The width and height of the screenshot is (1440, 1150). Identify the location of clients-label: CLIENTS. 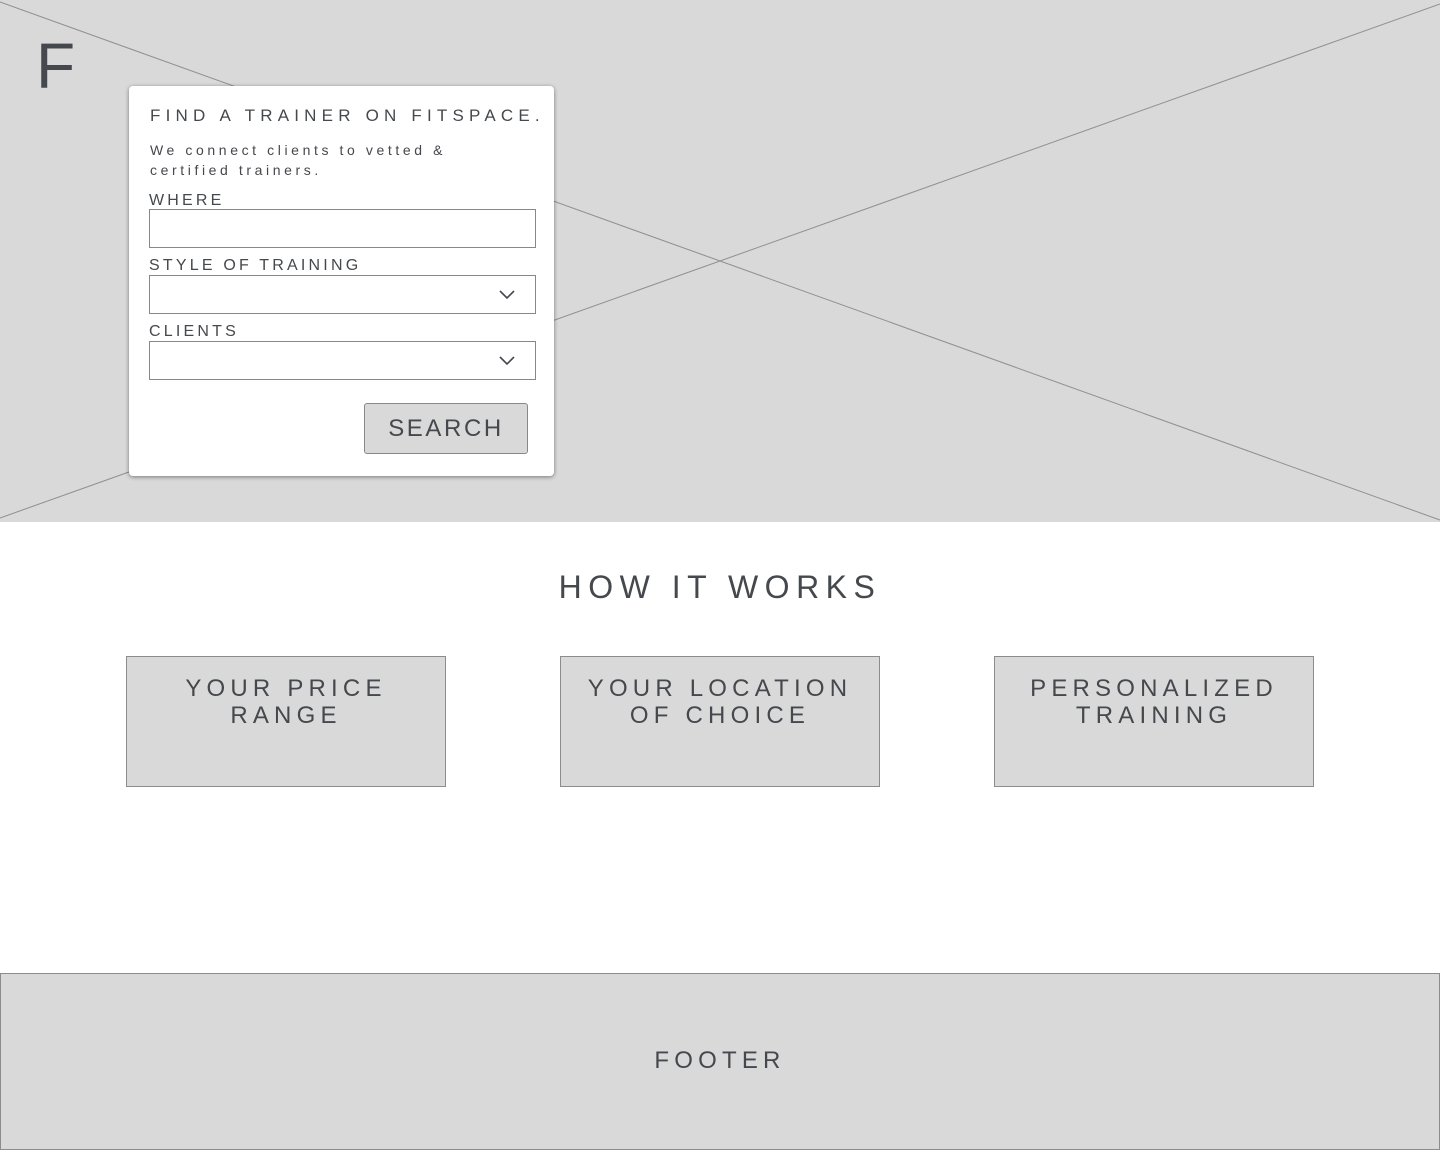
(194, 331).